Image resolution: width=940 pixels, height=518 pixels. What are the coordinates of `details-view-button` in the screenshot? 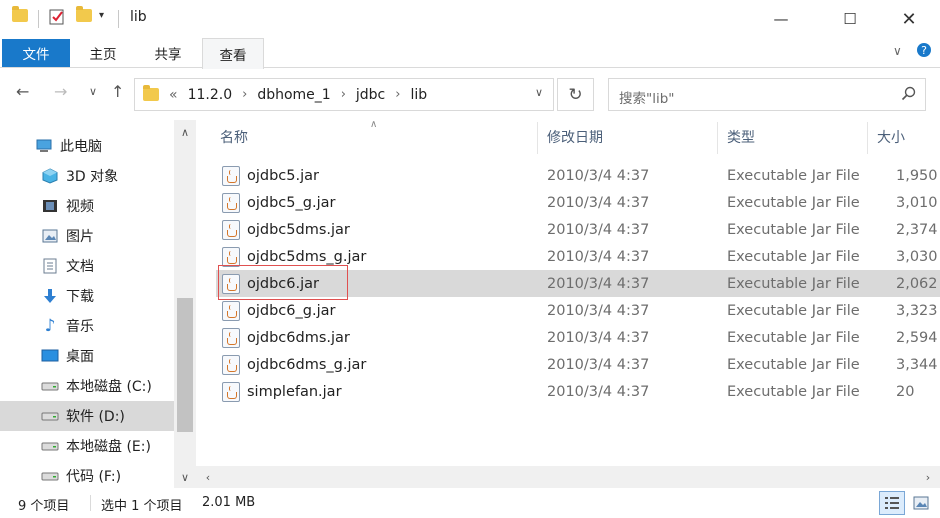 It's located at (892, 503).